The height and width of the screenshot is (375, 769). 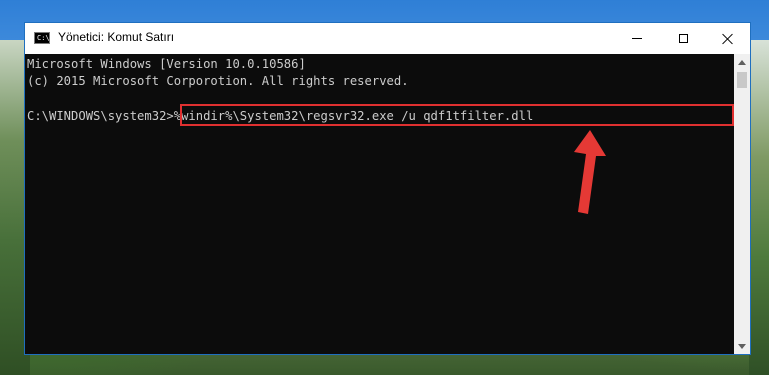 I want to click on close-button, so click(x=728, y=38).